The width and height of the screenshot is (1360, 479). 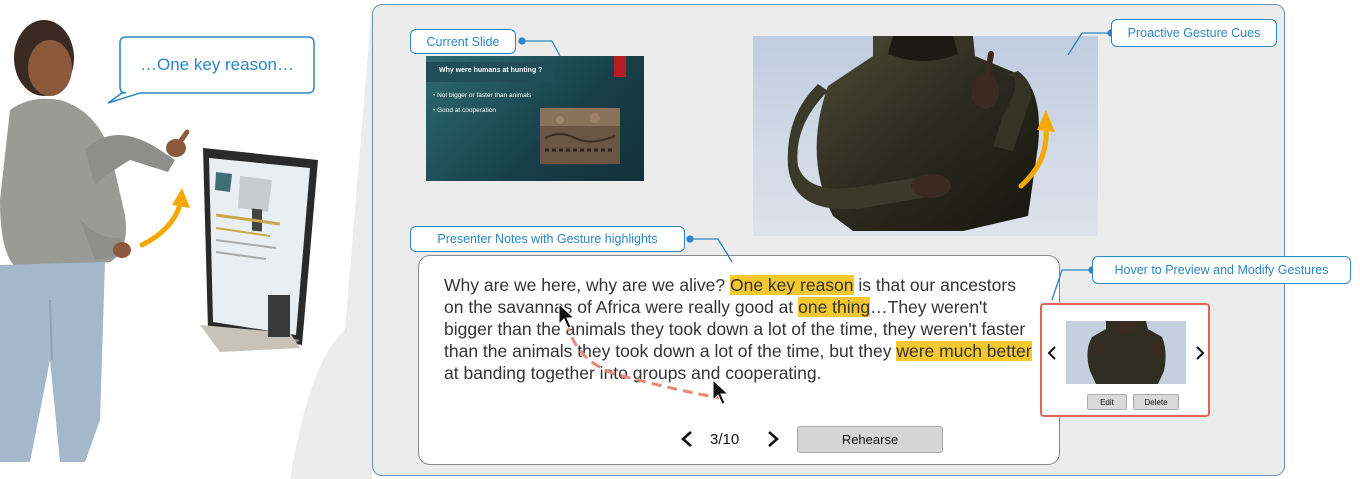 I want to click on callout-current-slide: Current Slide, so click(x=463, y=41).